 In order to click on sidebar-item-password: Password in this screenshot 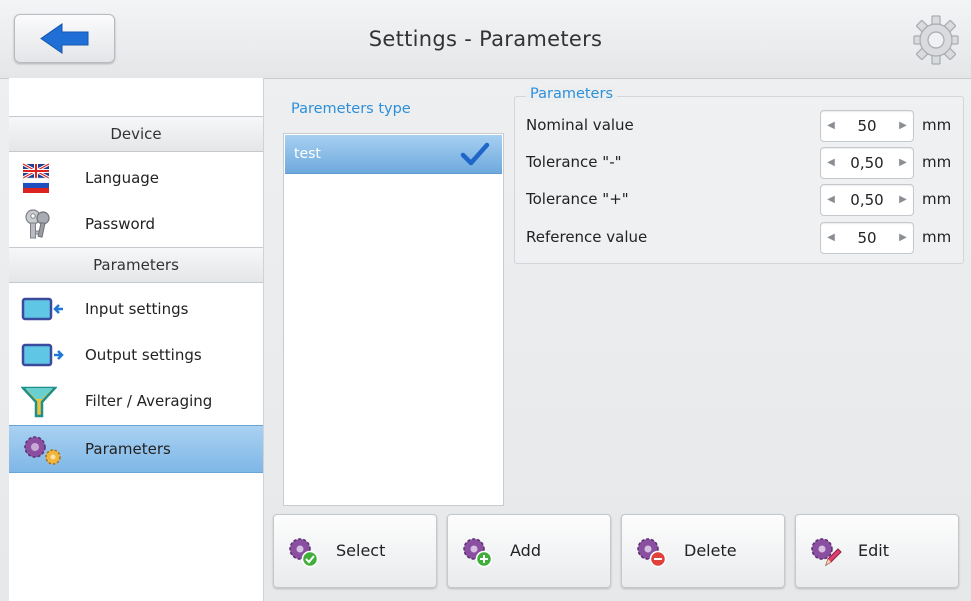, I will do `click(136, 224)`.